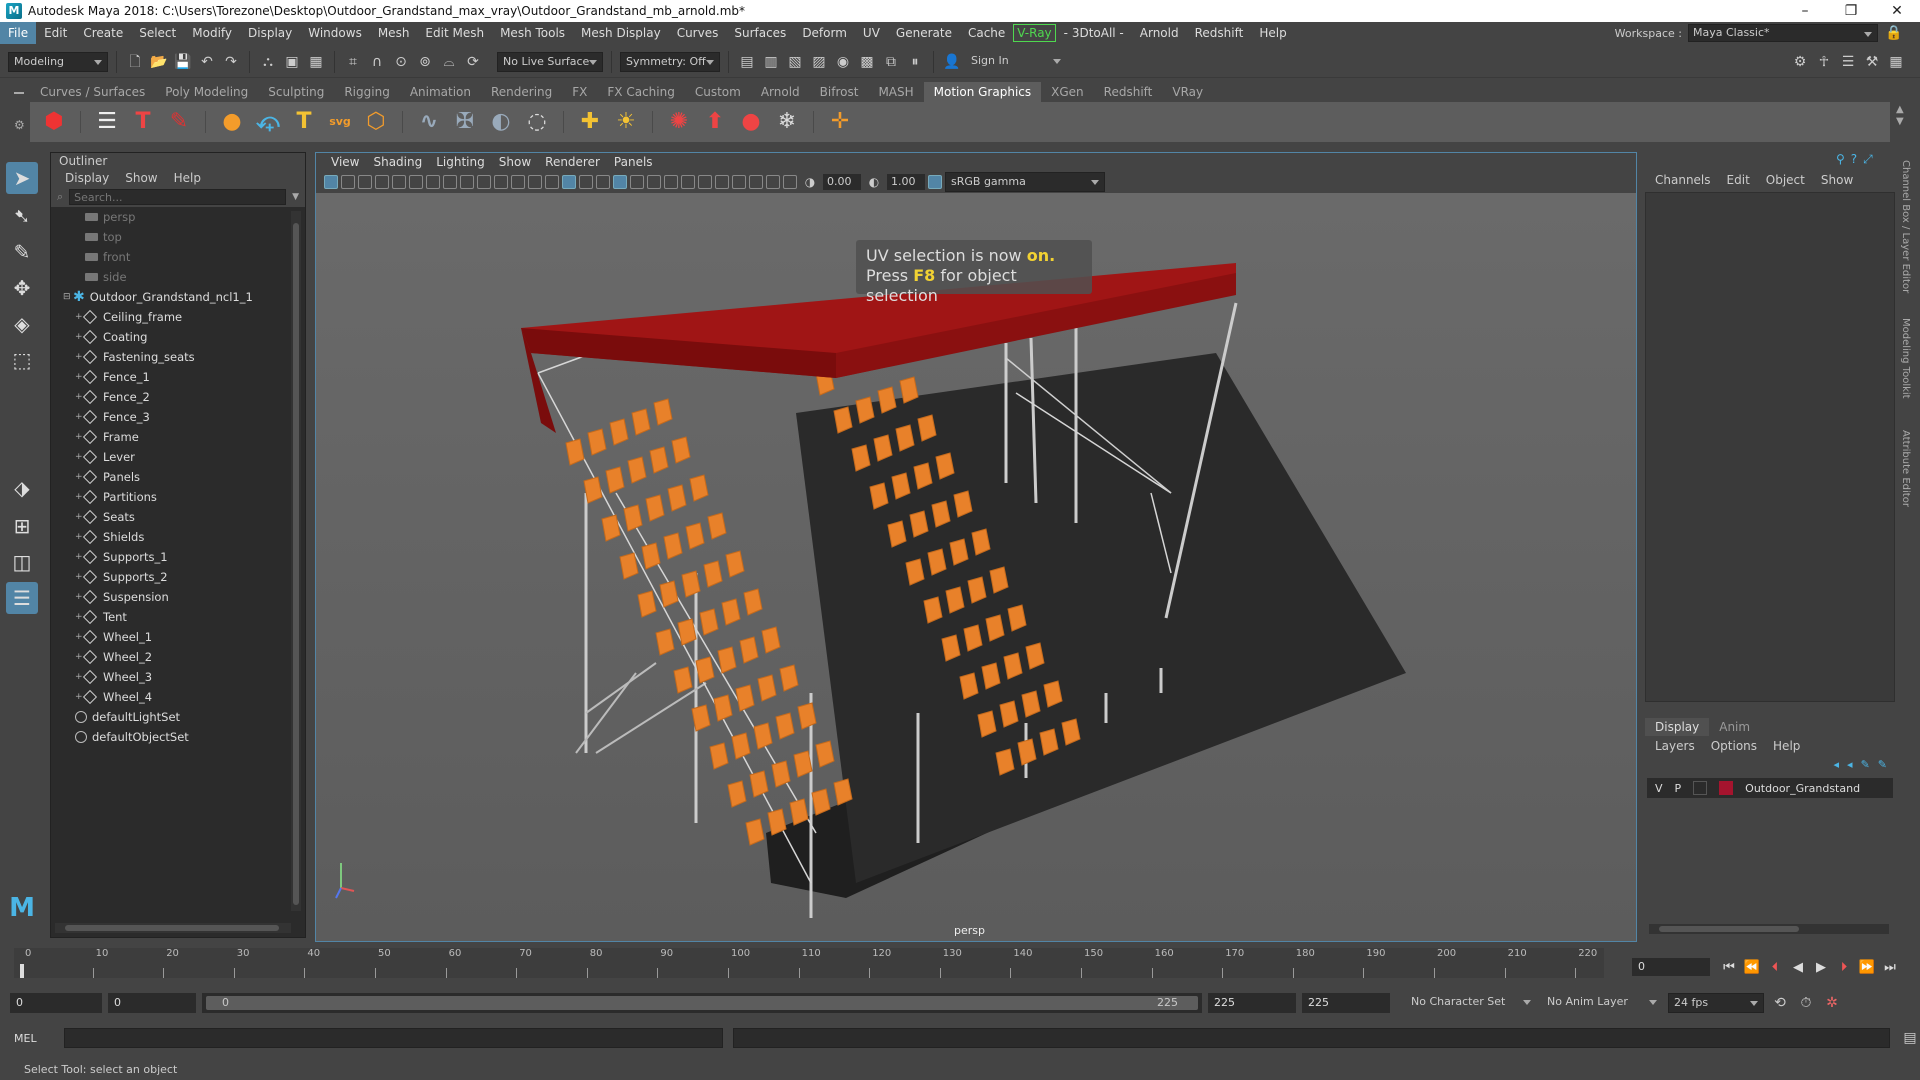 The height and width of the screenshot is (1080, 1920). Describe the element at coordinates (1837, 180) in the screenshot. I see `channelbox-menu-show: Show` at that location.